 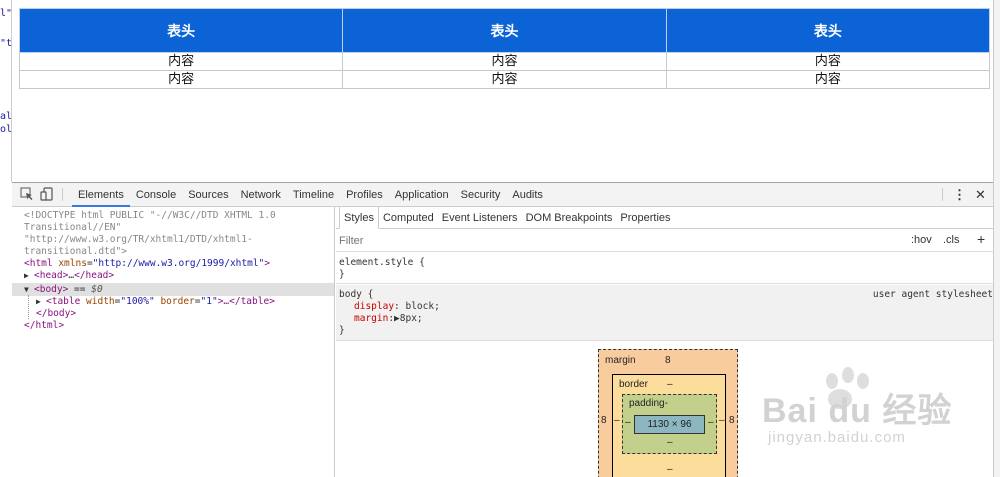 I want to click on head-node: ▶ <head>…</head>, so click(x=69, y=276).